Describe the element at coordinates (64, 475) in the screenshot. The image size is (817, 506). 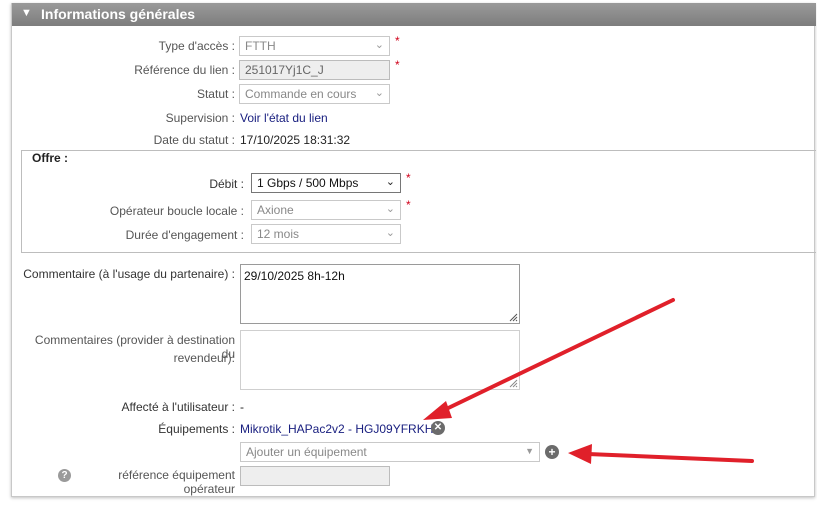
I see `help-question-icon: ?` at that location.